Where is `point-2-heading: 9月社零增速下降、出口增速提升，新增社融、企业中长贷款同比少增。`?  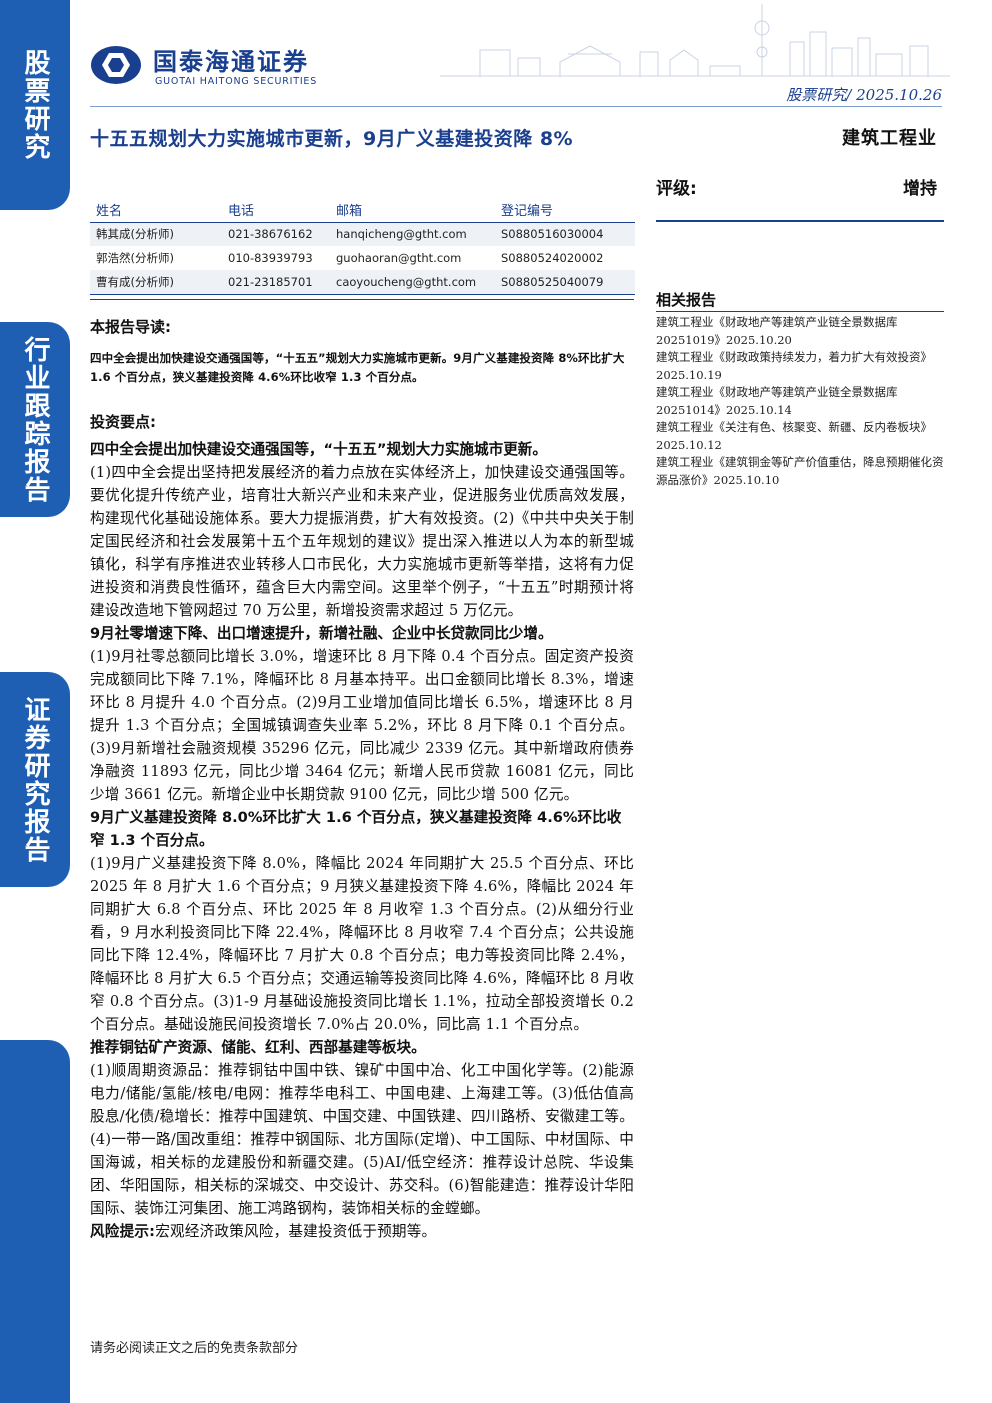
point-2-heading: 9月社零增速下降、出口增速提升，新增社融、企业中长贷款同比少增。 is located at coordinates (321, 633).